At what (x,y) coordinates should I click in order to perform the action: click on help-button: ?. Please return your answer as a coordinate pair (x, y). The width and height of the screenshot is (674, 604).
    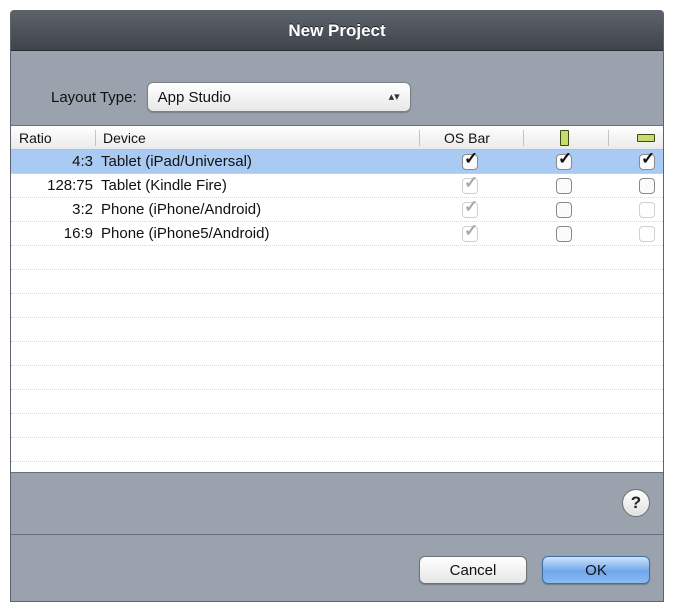
    Looking at the image, I should click on (636, 503).